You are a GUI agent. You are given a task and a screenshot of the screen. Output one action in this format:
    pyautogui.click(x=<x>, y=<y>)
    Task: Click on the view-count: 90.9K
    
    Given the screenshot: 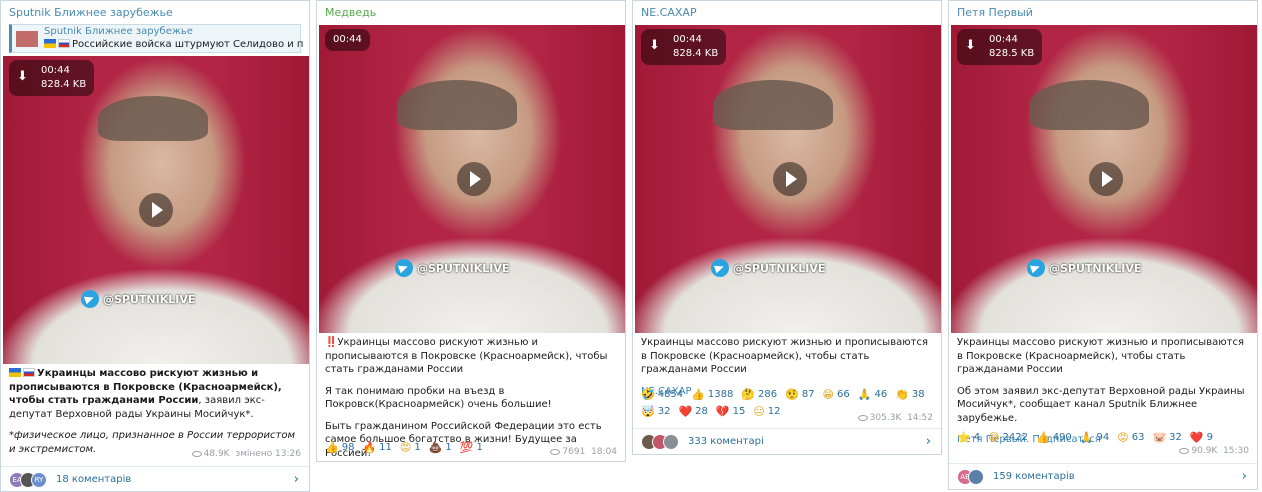 What is the action you would take?
    pyautogui.click(x=1204, y=451)
    